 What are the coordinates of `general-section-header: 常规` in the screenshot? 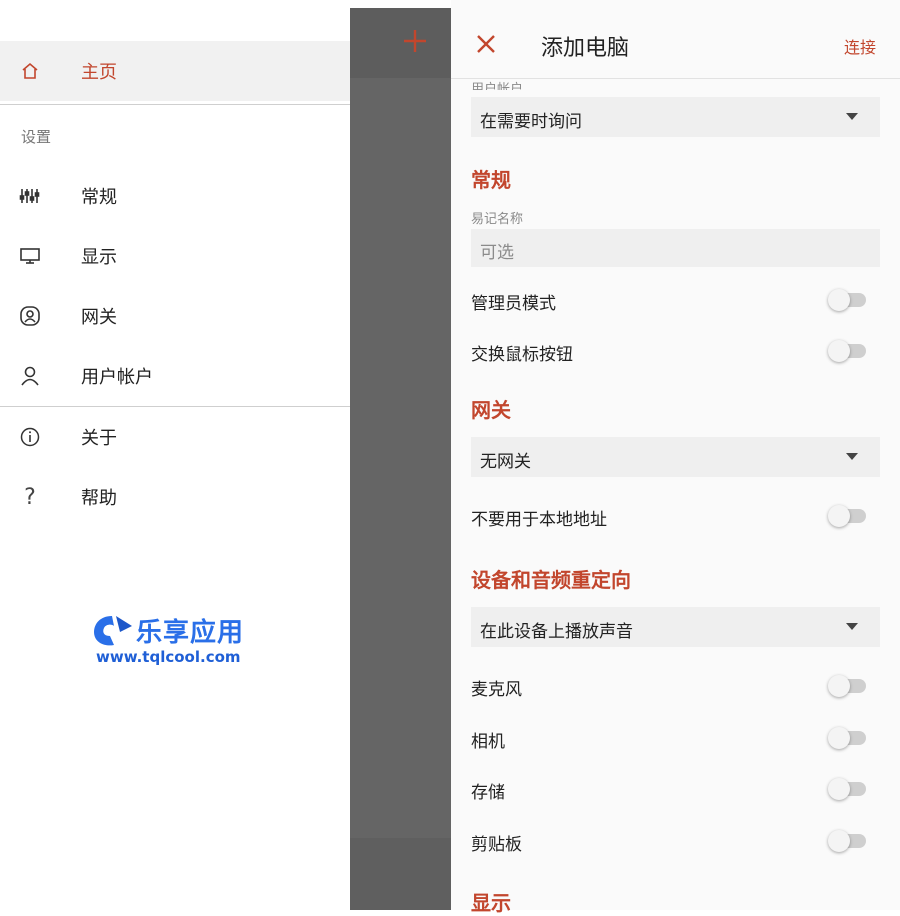 It's located at (491, 180).